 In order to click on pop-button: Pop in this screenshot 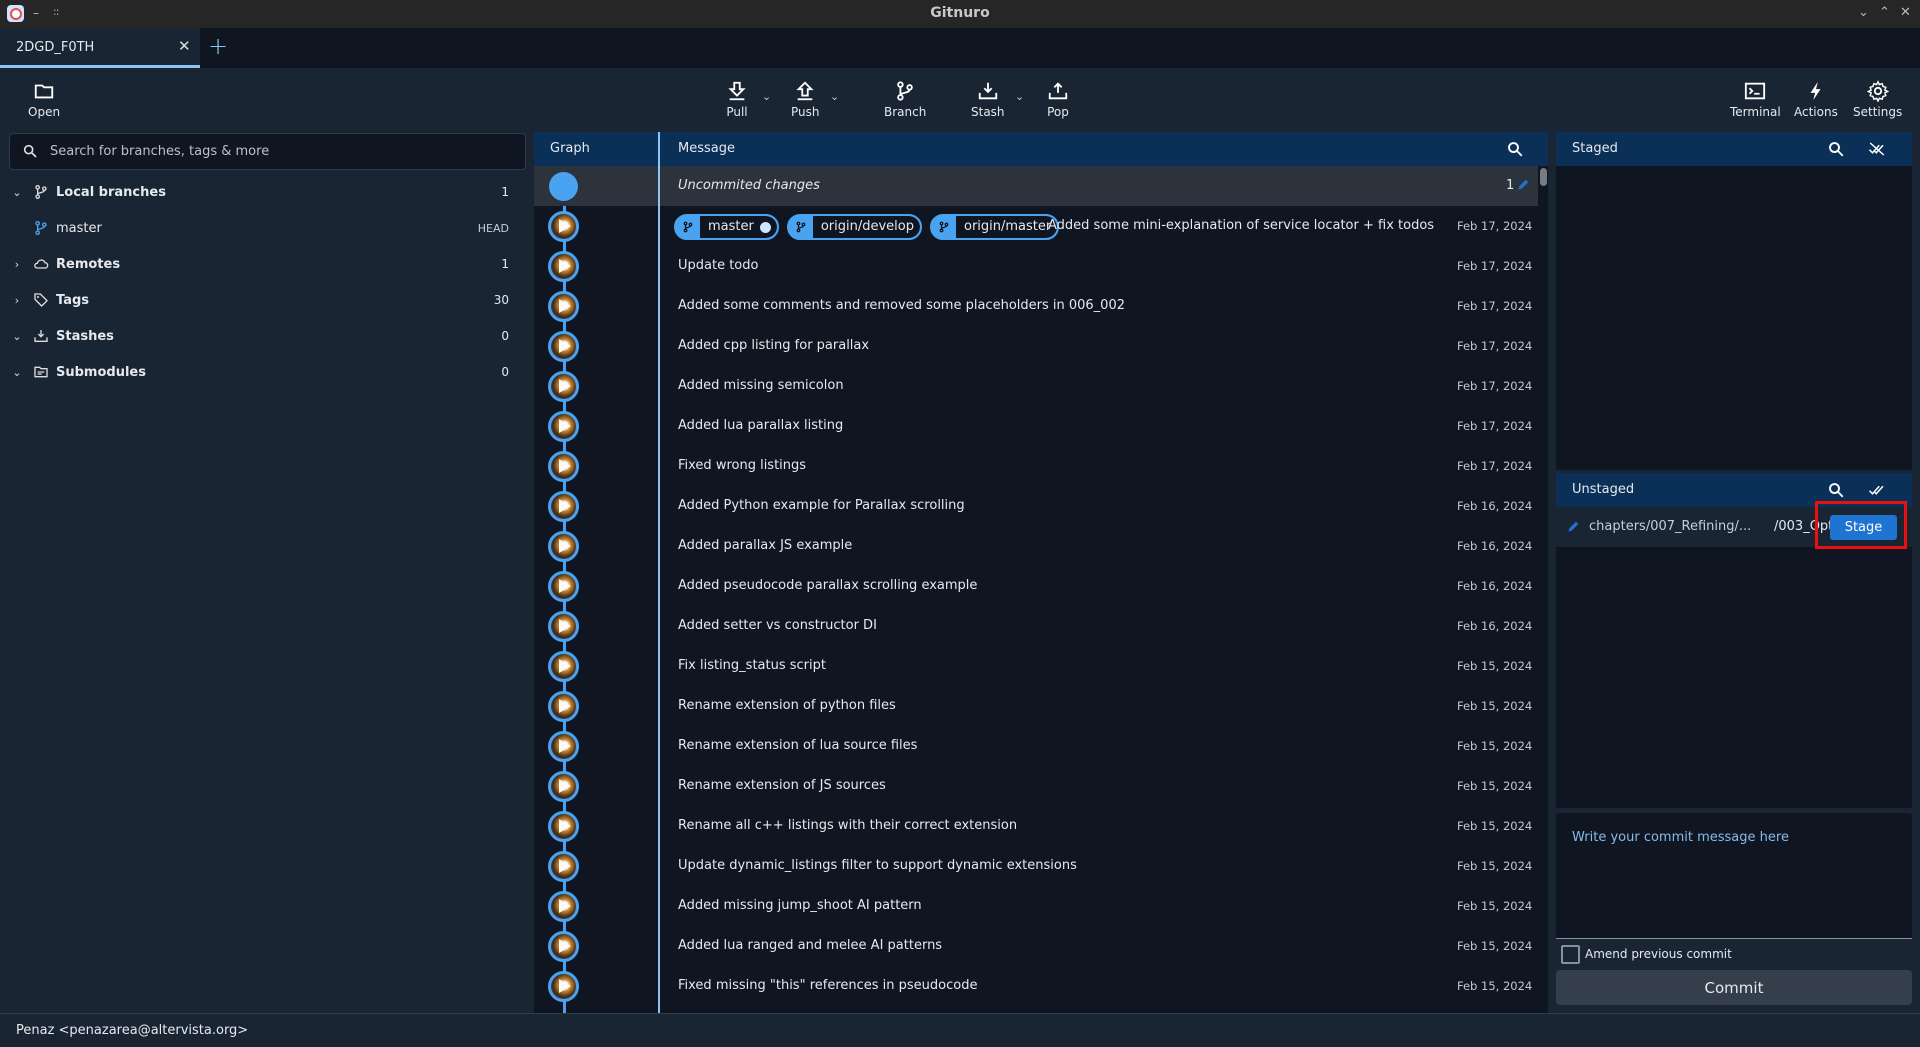, I will do `click(1058, 99)`.